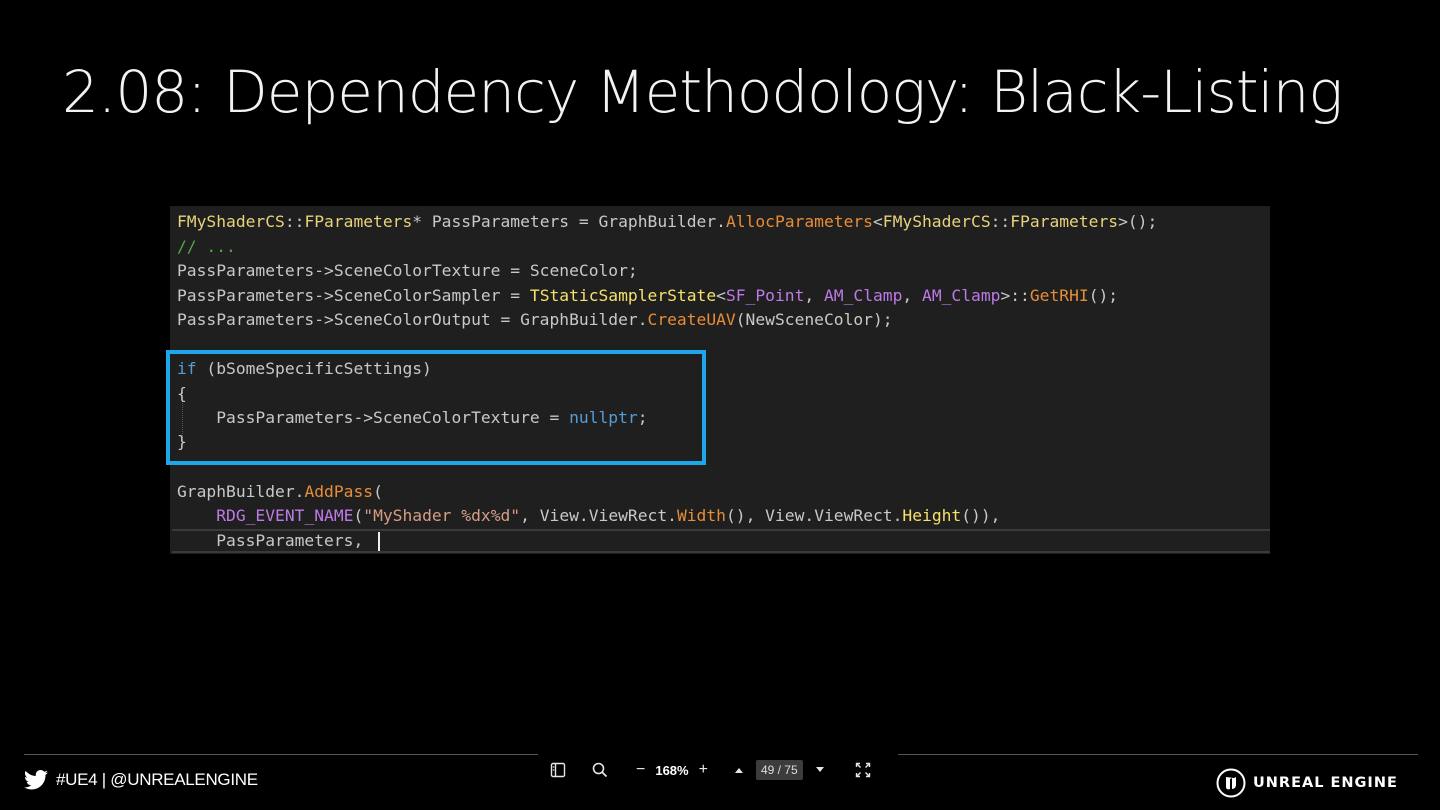 The height and width of the screenshot is (810, 1440). What do you see at coordinates (814, 515) in the screenshot?
I see `code-token: (), View.ViewRect.` at bounding box center [814, 515].